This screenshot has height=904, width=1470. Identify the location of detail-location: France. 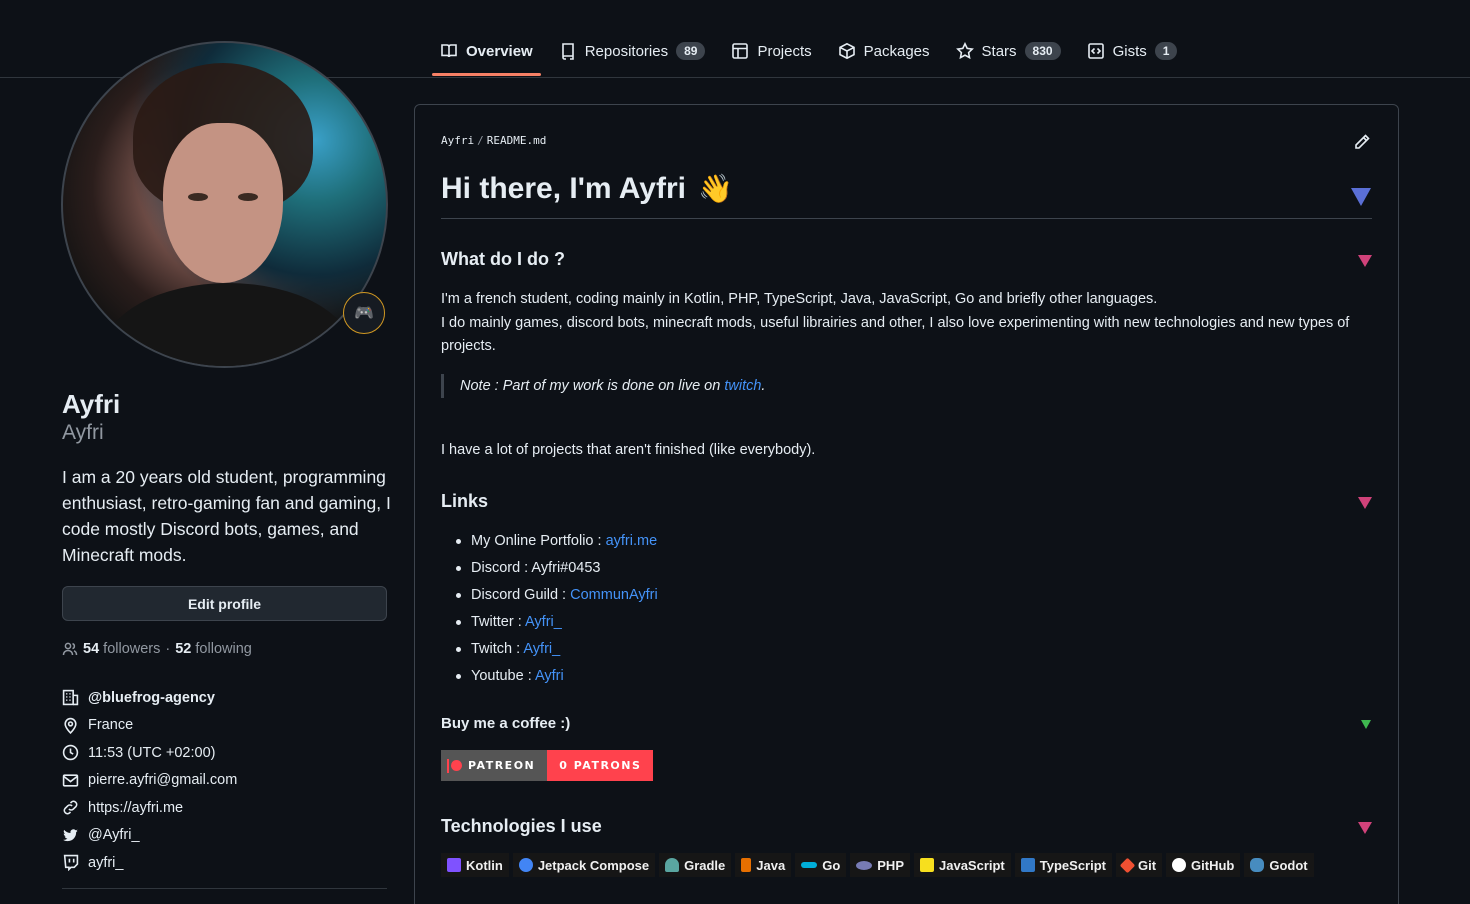
(149, 726).